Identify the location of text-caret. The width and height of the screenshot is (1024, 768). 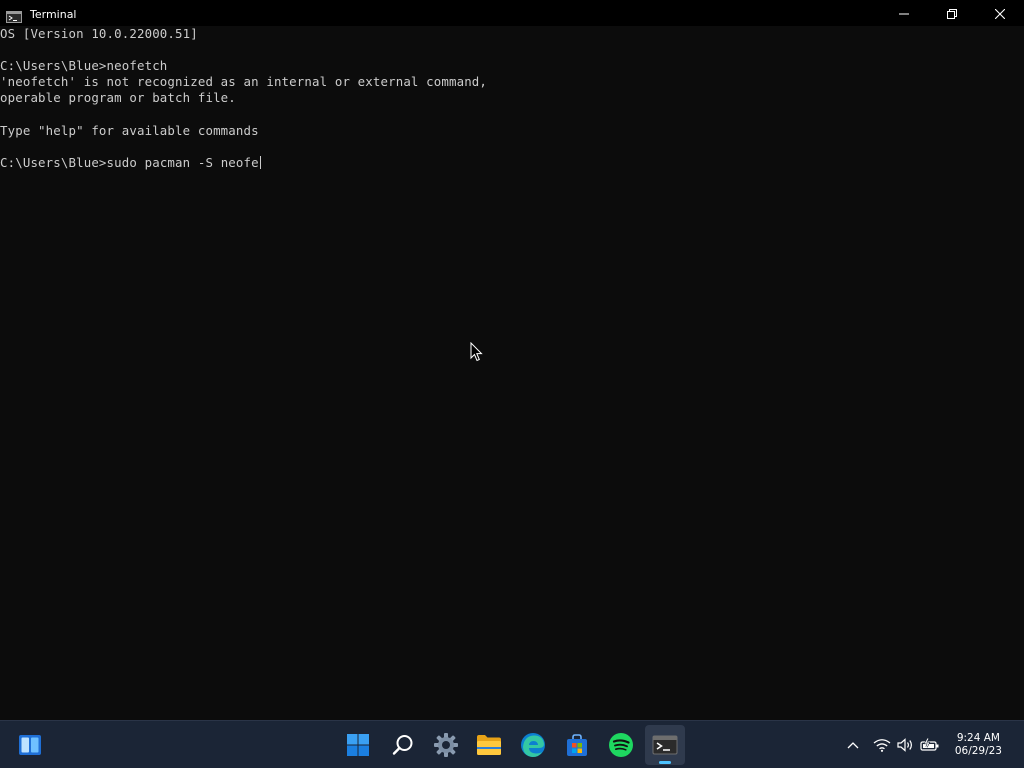
(260, 162).